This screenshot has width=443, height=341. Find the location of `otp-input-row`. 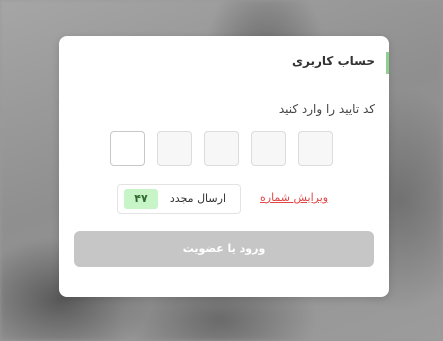

otp-input-row is located at coordinates (223, 150).